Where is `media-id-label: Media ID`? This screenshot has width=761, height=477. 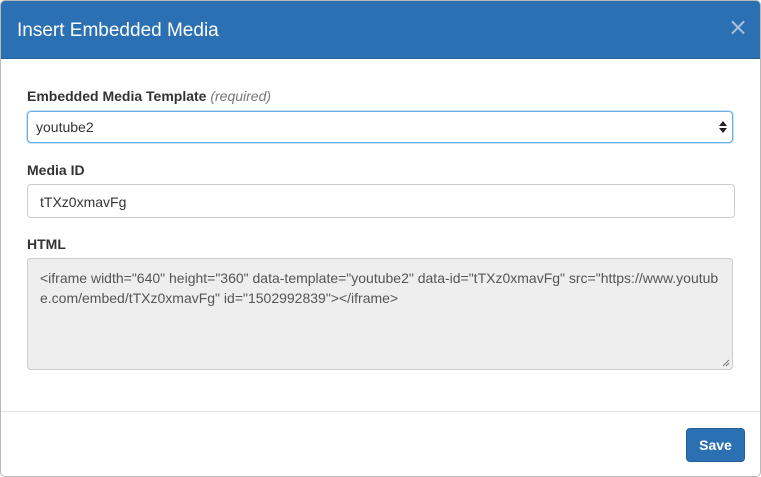
media-id-label: Media ID is located at coordinates (56, 170).